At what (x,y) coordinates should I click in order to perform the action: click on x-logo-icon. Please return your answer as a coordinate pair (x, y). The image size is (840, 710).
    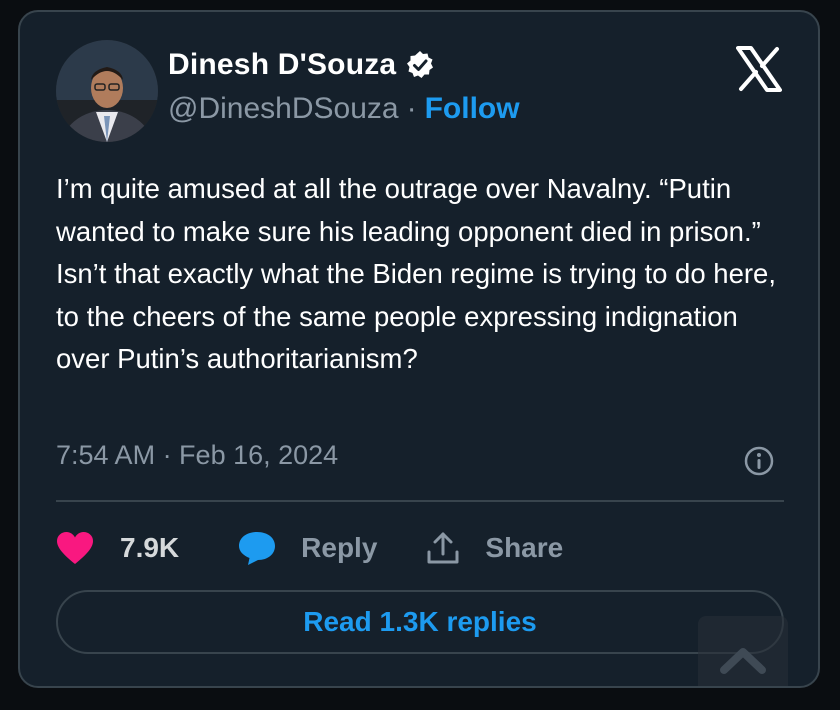
    Looking at the image, I should click on (759, 69).